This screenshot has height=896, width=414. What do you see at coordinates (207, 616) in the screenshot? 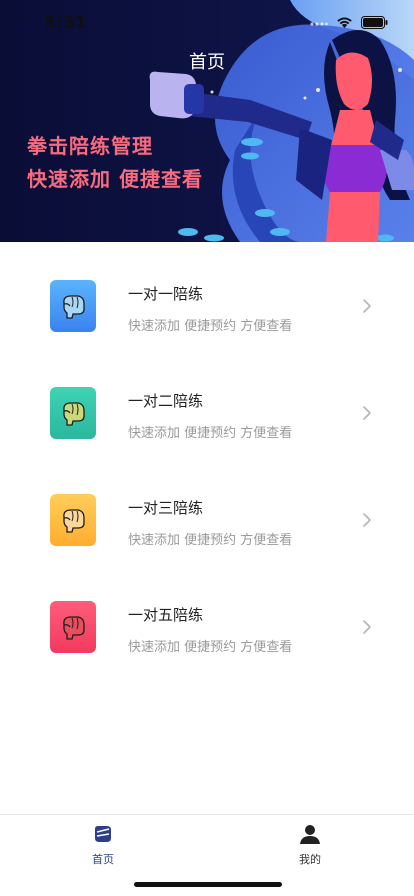
I see `list-item-one-on-five: 一对五陪练 快速添加 便捷预约 方便查看` at bounding box center [207, 616].